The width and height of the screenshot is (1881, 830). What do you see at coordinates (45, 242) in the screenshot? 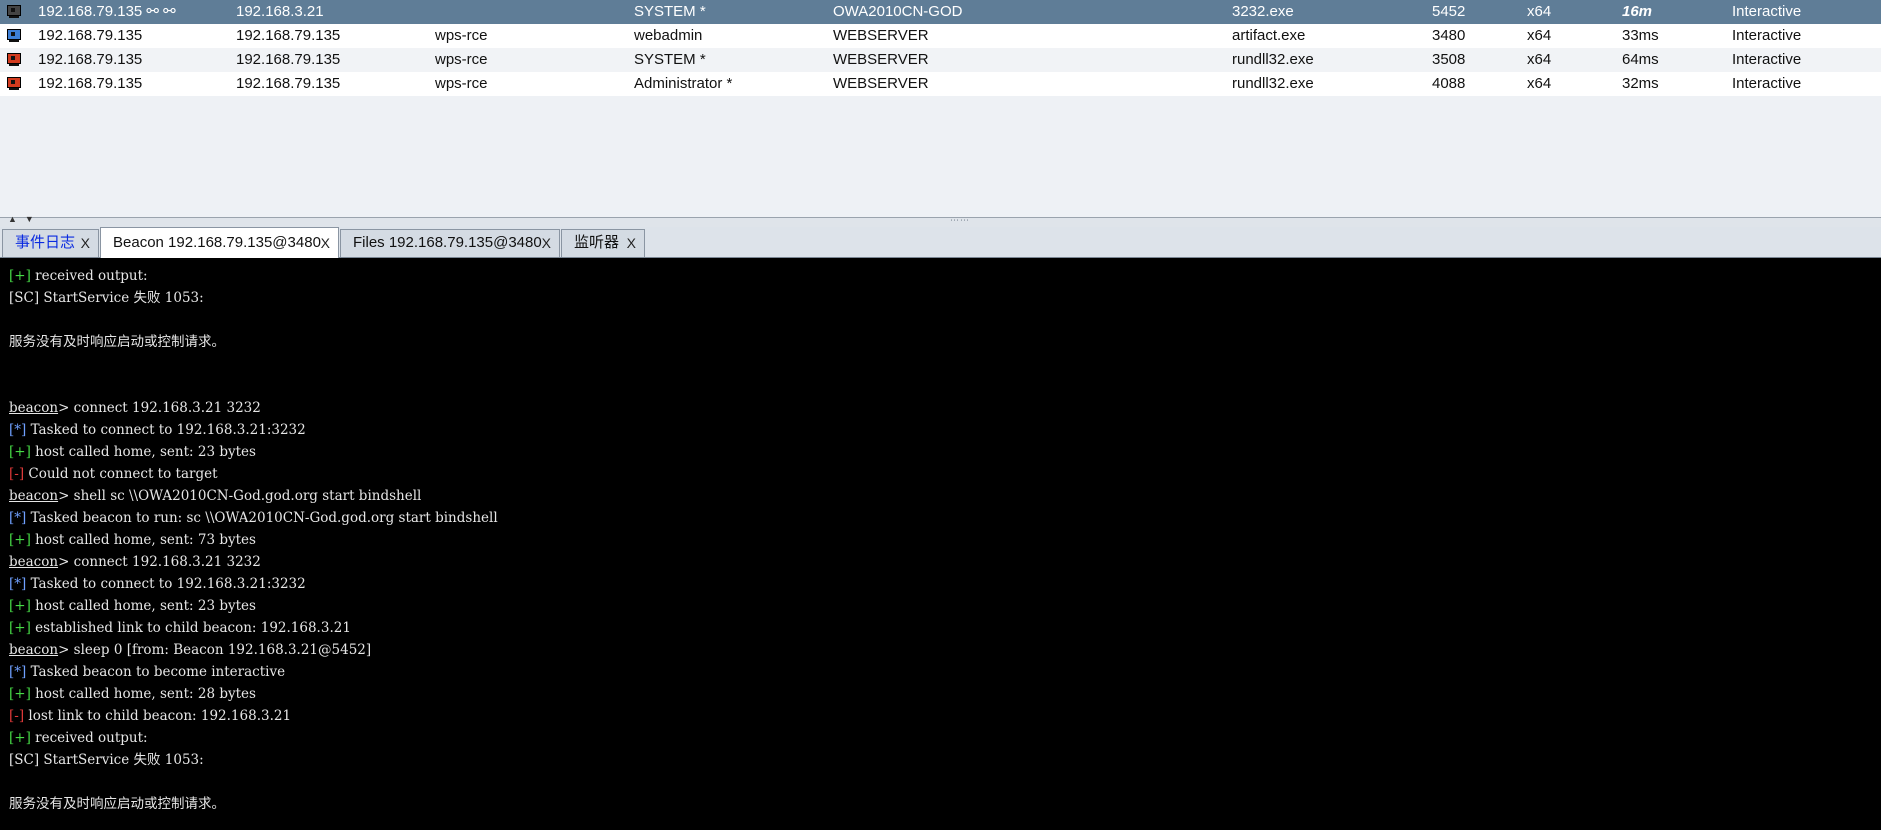
I see `tab-label: 事件日志` at bounding box center [45, 242].